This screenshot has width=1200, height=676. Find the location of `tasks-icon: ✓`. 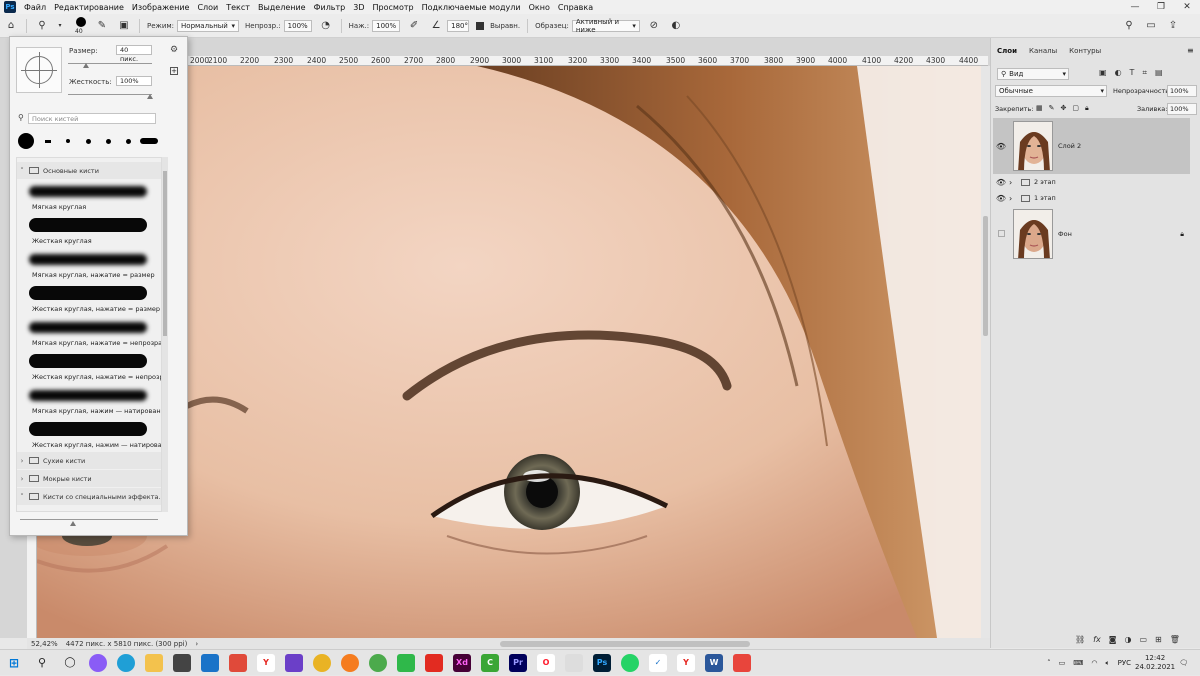

tasks-icon: ✓ is located at coordinates (658, 662).